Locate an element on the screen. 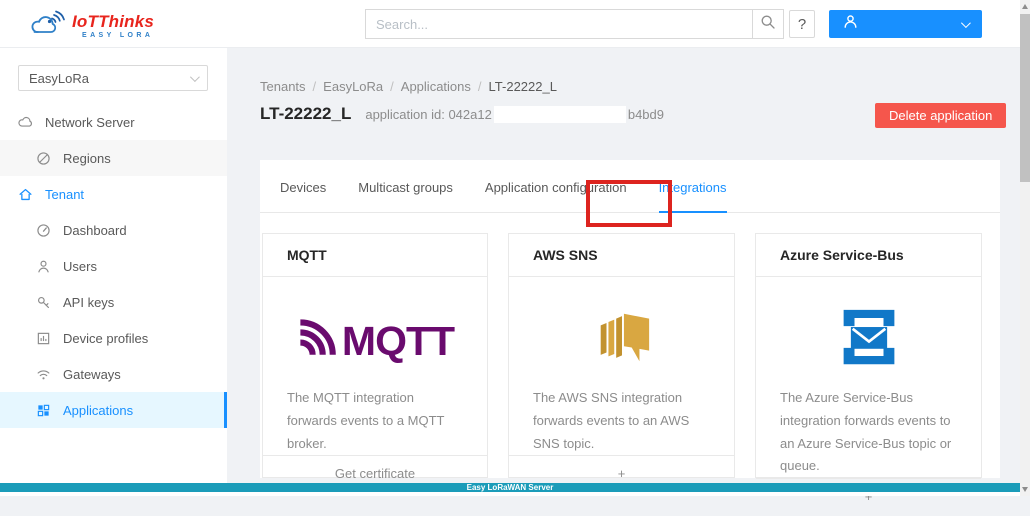  footer-label: Easy LoRaWAN Server is located at coordinates (510, 487).